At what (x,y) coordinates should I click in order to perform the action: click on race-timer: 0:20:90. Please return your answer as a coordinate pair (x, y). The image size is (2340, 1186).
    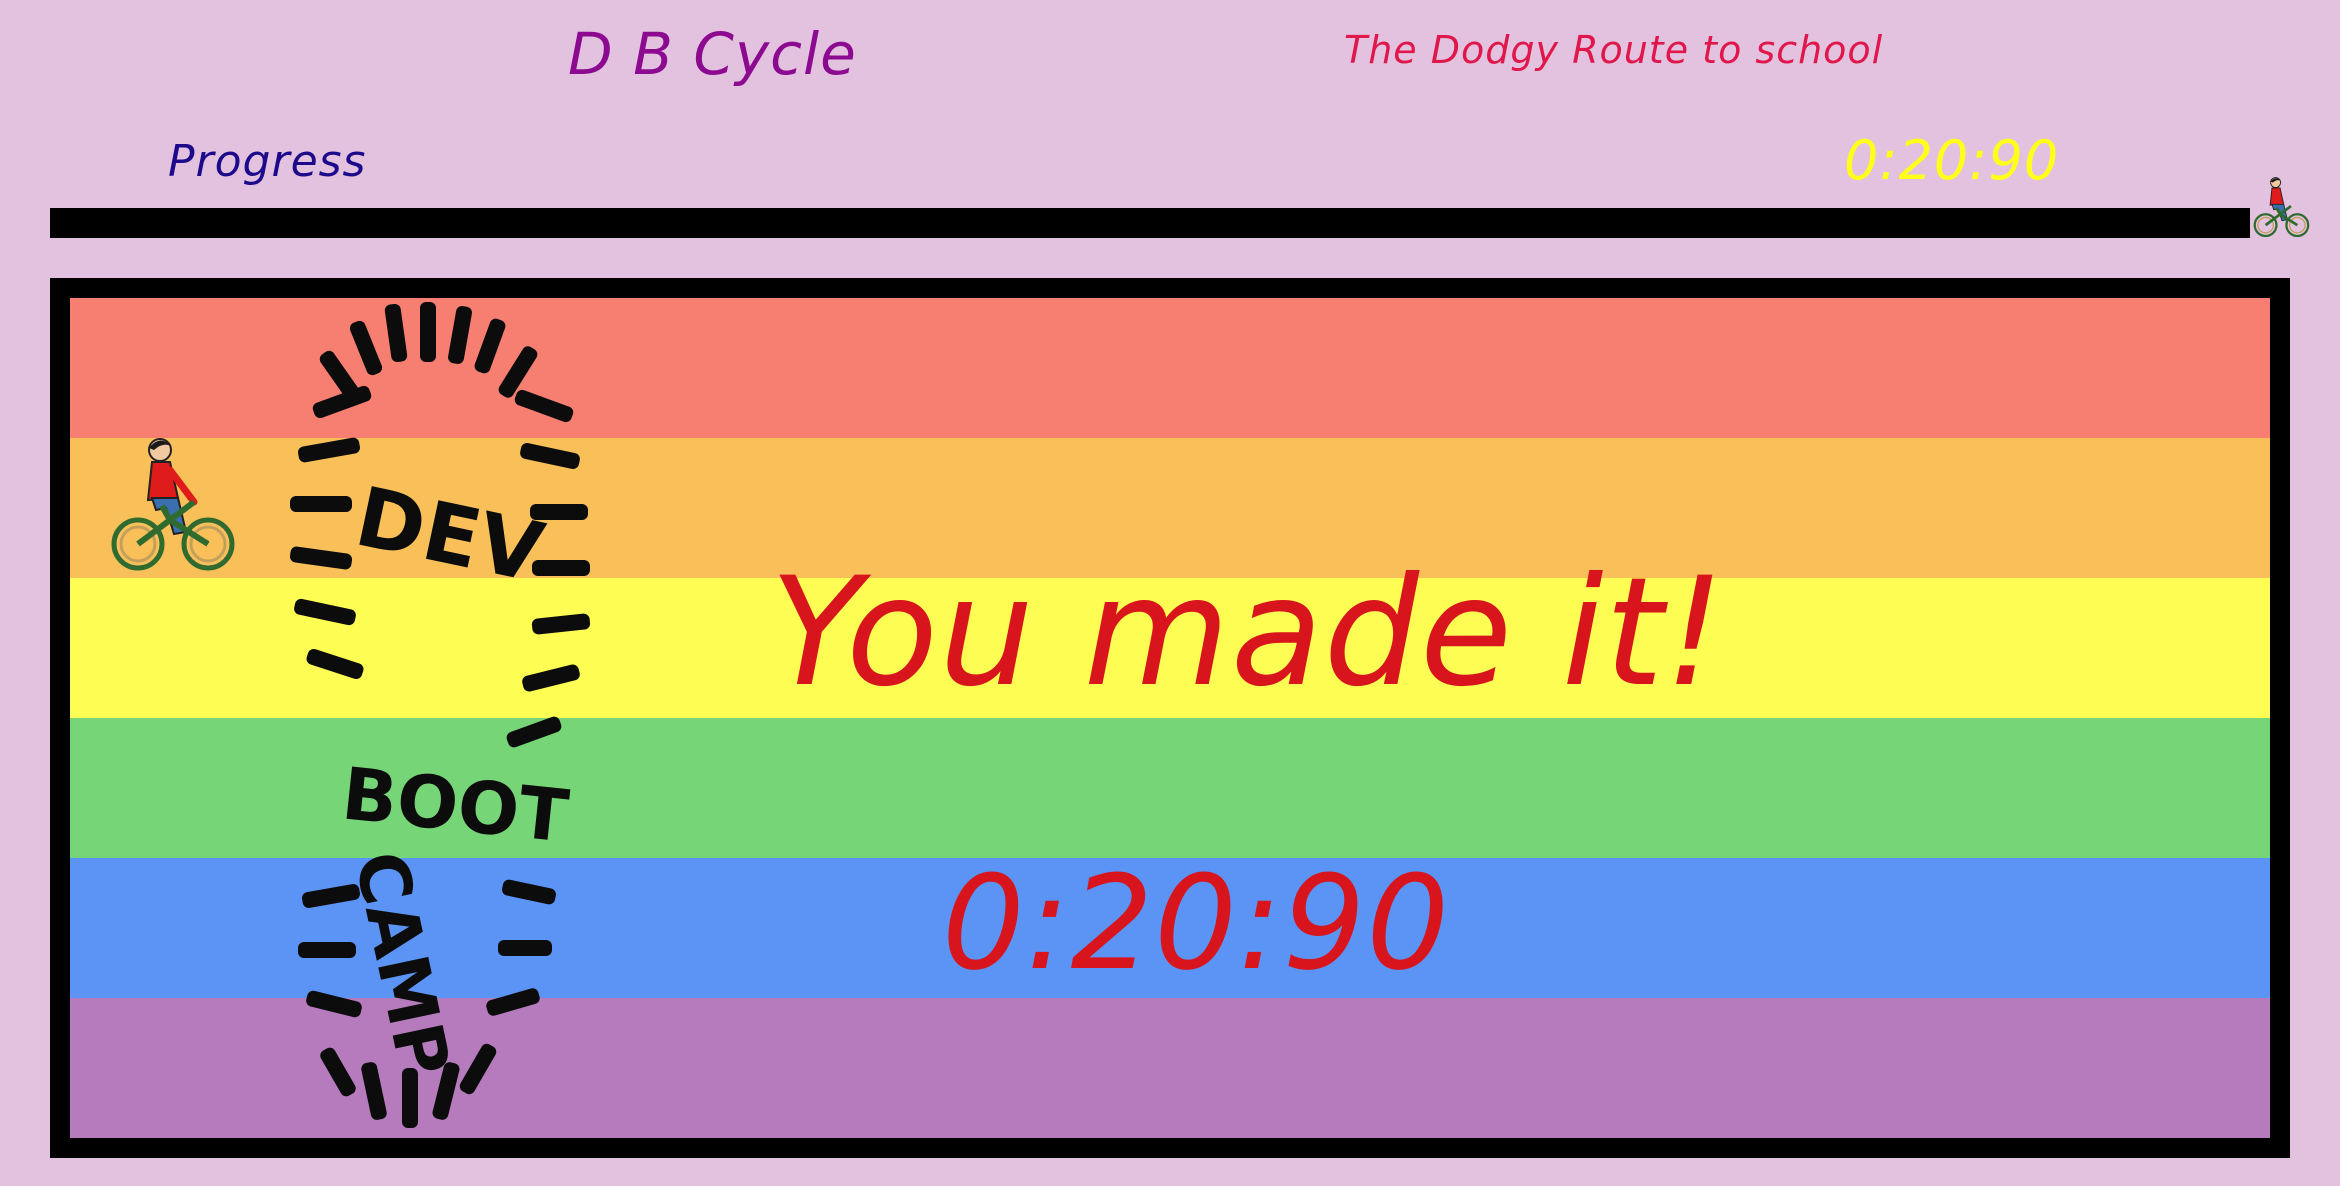
    Looking at the image, I should click on (1952, 160).